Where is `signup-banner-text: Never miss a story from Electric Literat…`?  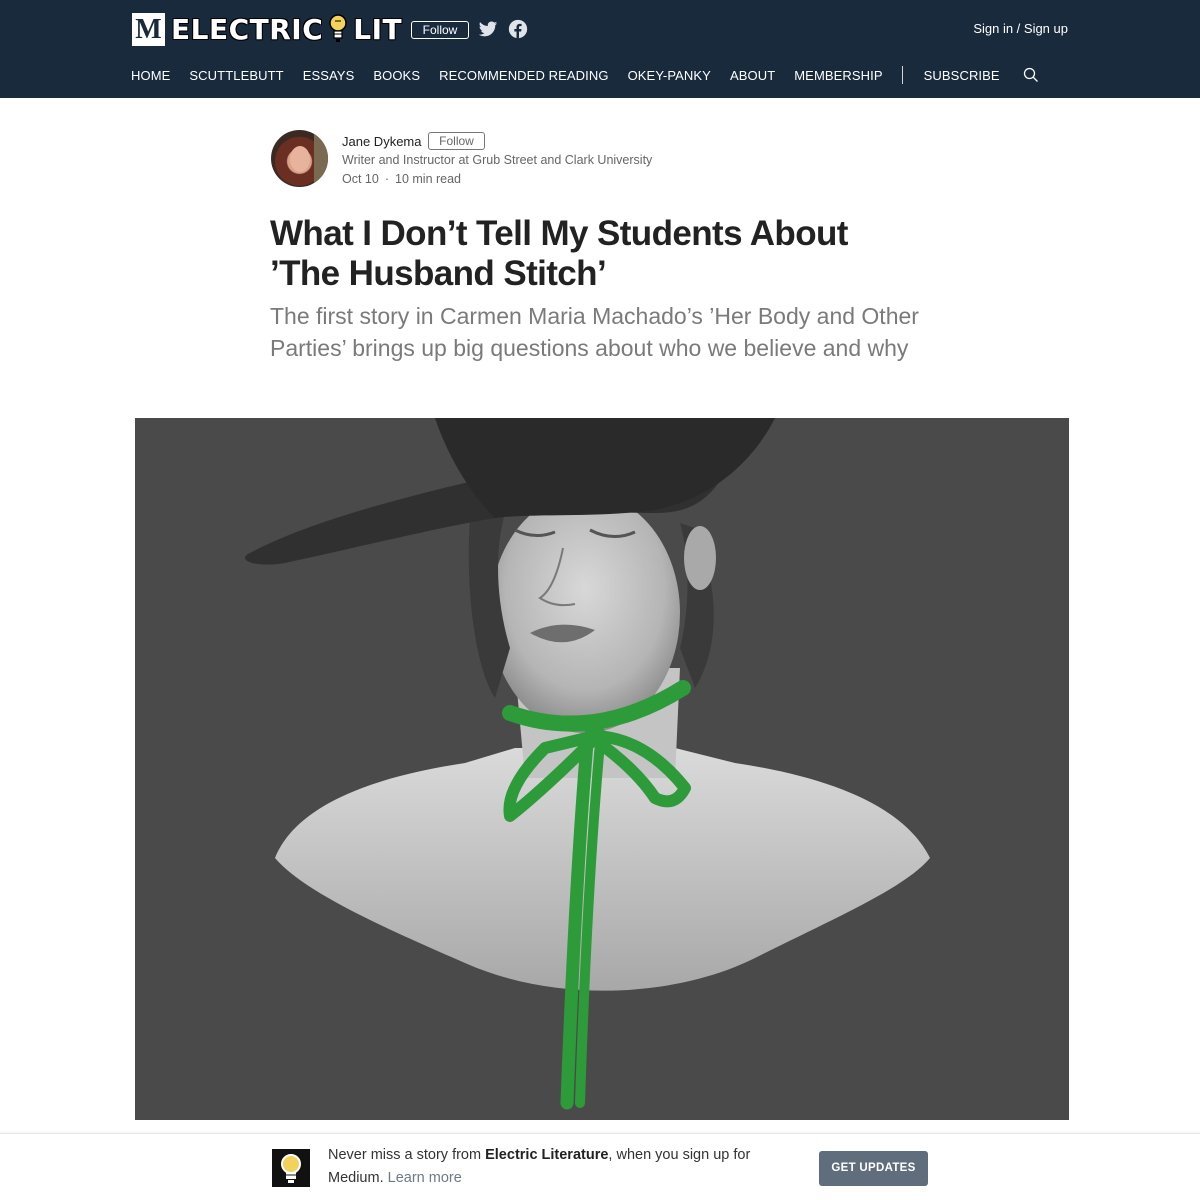 signup-banner-text: Never miss a story from Electric Literat… is located at coordinates (563, 1167).